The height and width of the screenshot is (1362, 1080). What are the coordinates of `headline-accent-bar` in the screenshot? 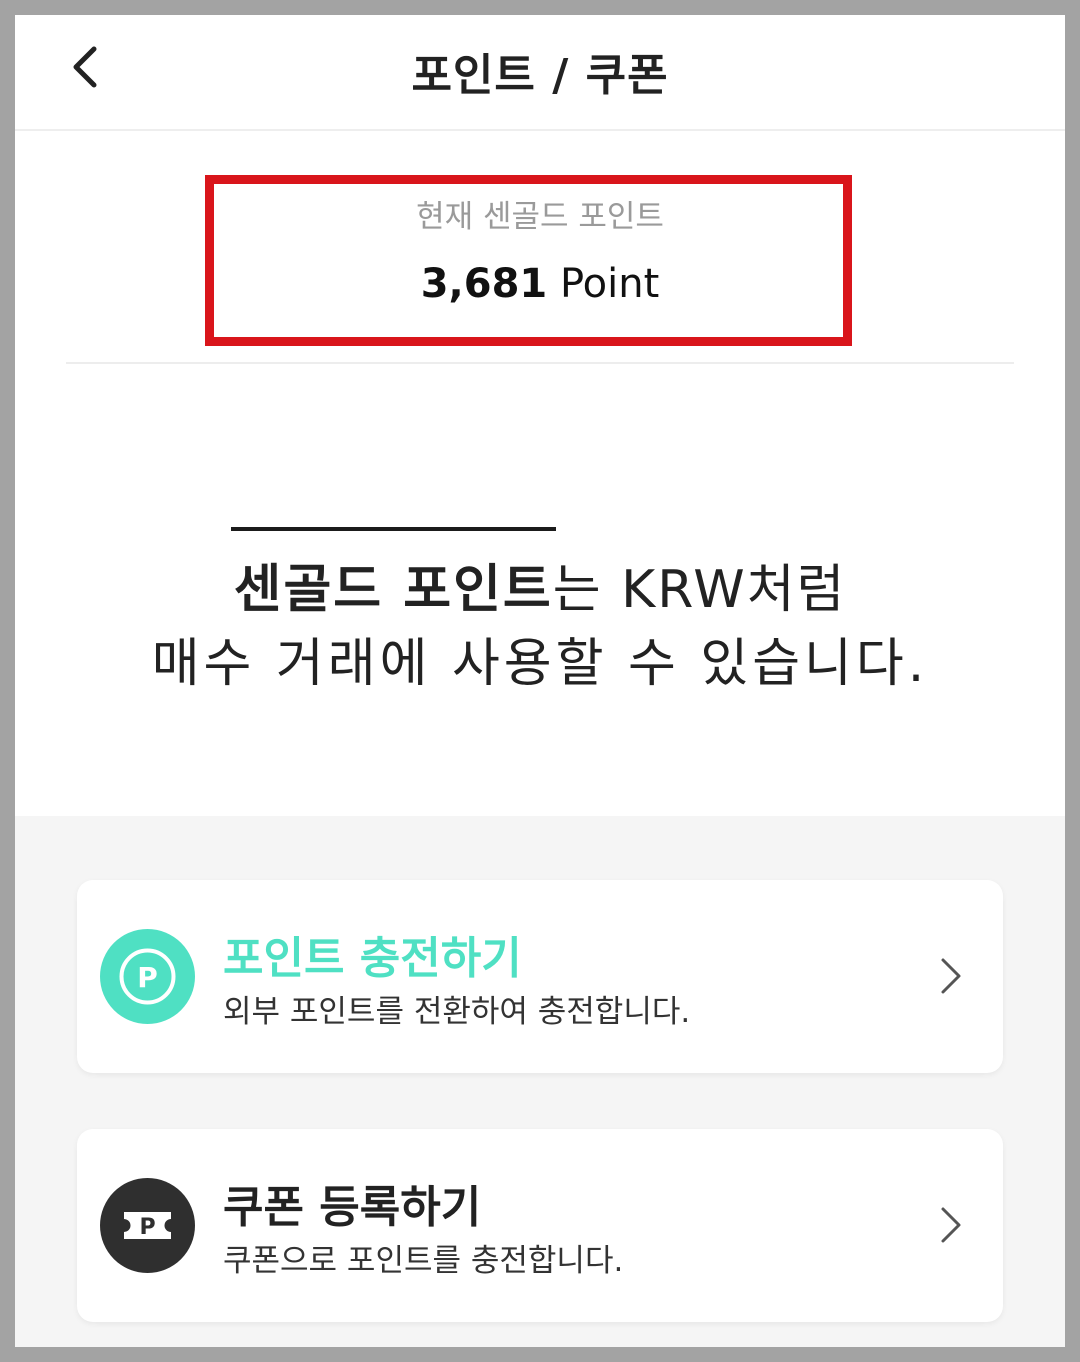 It's located at (393, 529).